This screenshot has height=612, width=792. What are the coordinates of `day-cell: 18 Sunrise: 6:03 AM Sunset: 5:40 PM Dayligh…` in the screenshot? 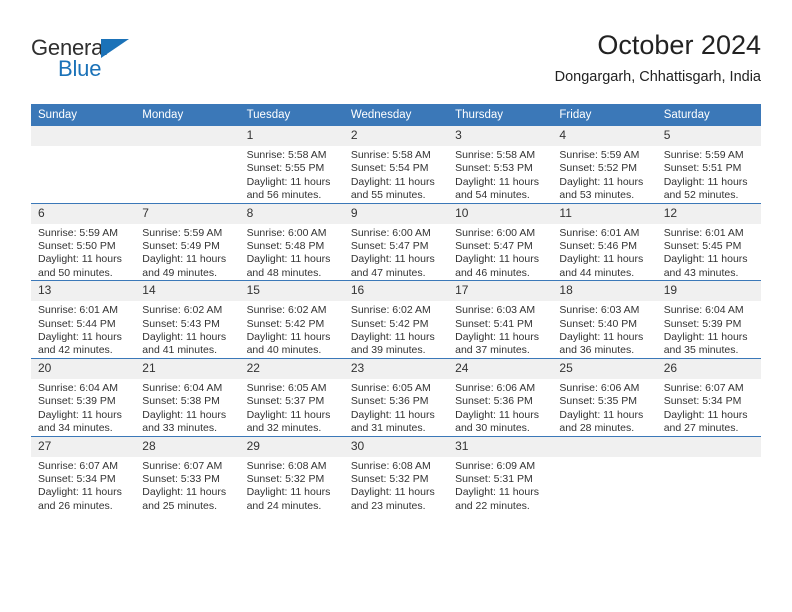 It's located at (604, 319).